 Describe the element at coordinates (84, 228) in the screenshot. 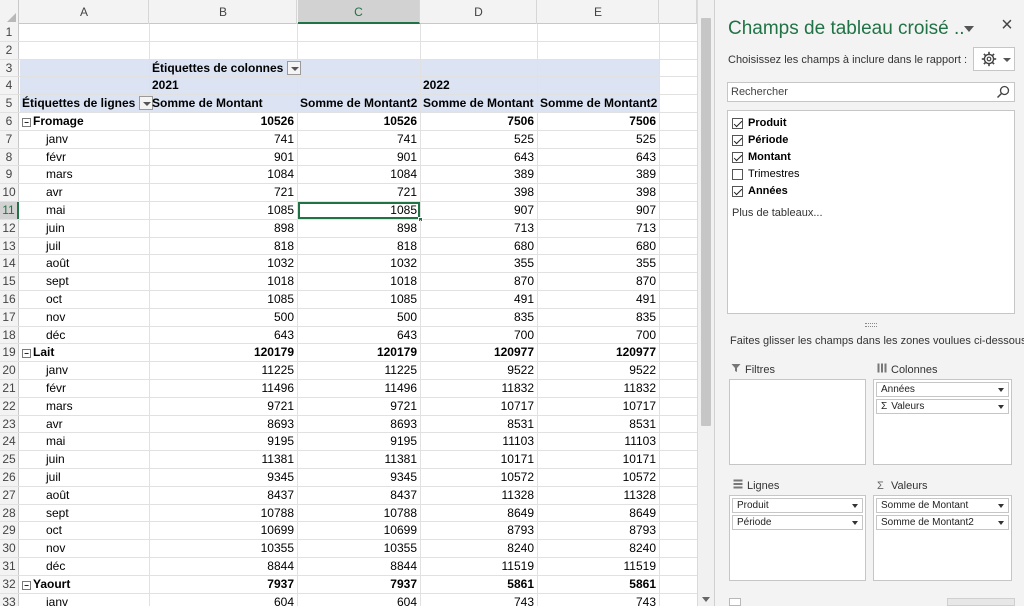

I see `item-label-cell: juin` at that location.